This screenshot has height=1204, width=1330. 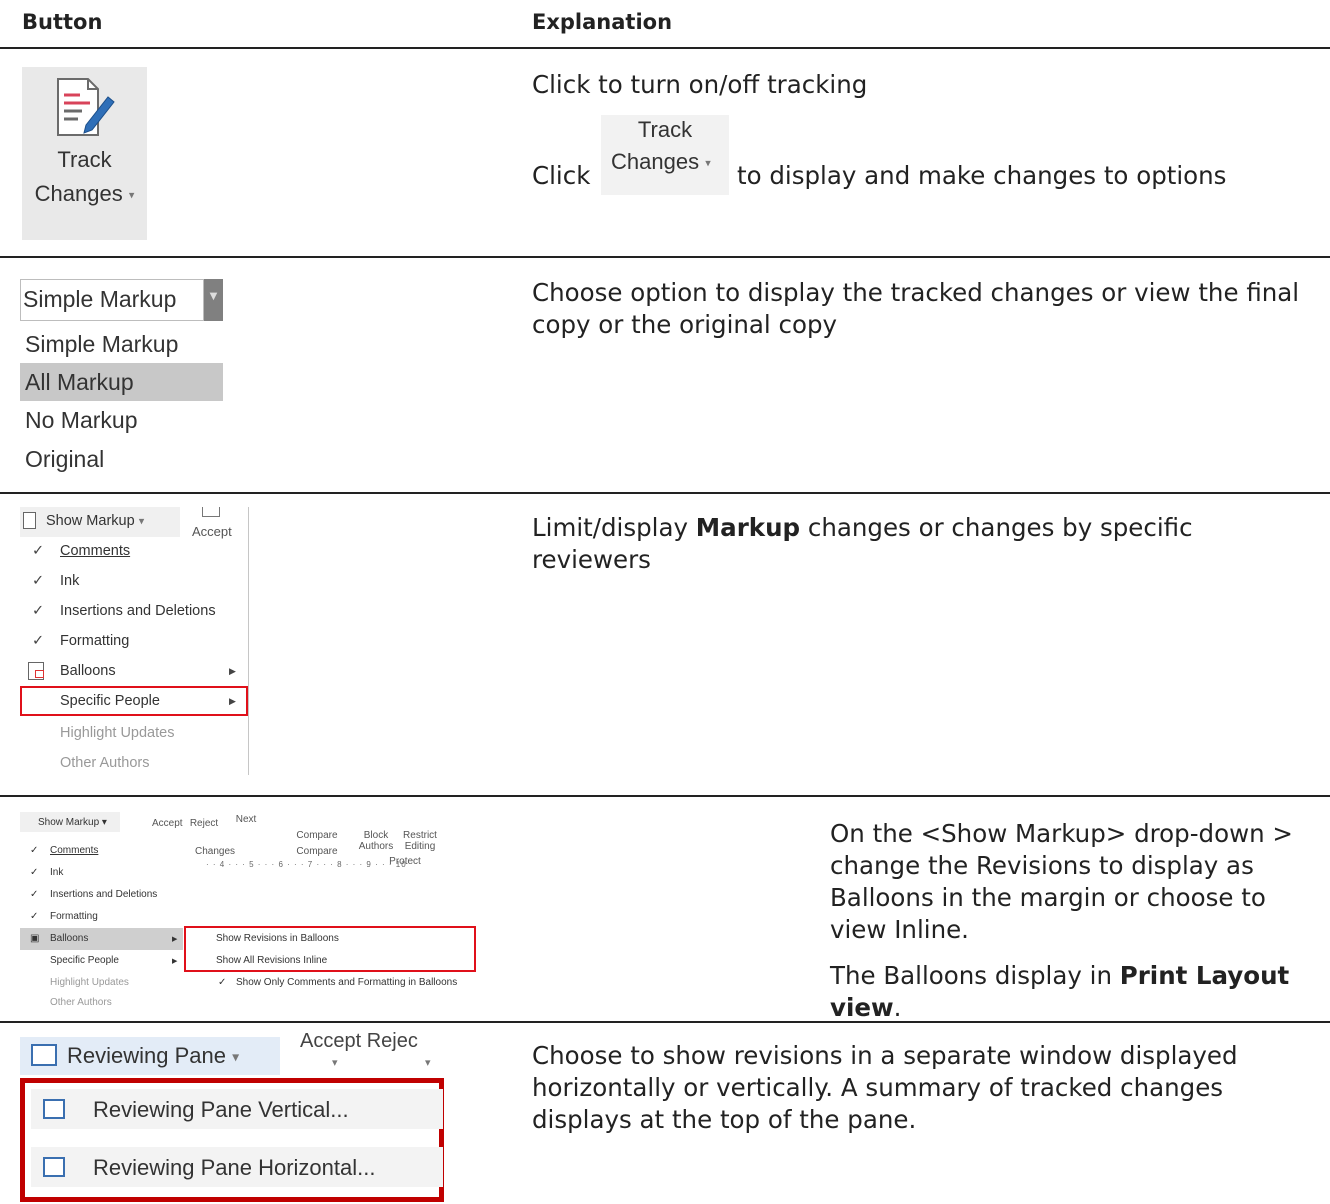 What do you see at coordinates (36, 671) in the screenshot?
I see `balloons-icon` at bounding box center [36, 671].